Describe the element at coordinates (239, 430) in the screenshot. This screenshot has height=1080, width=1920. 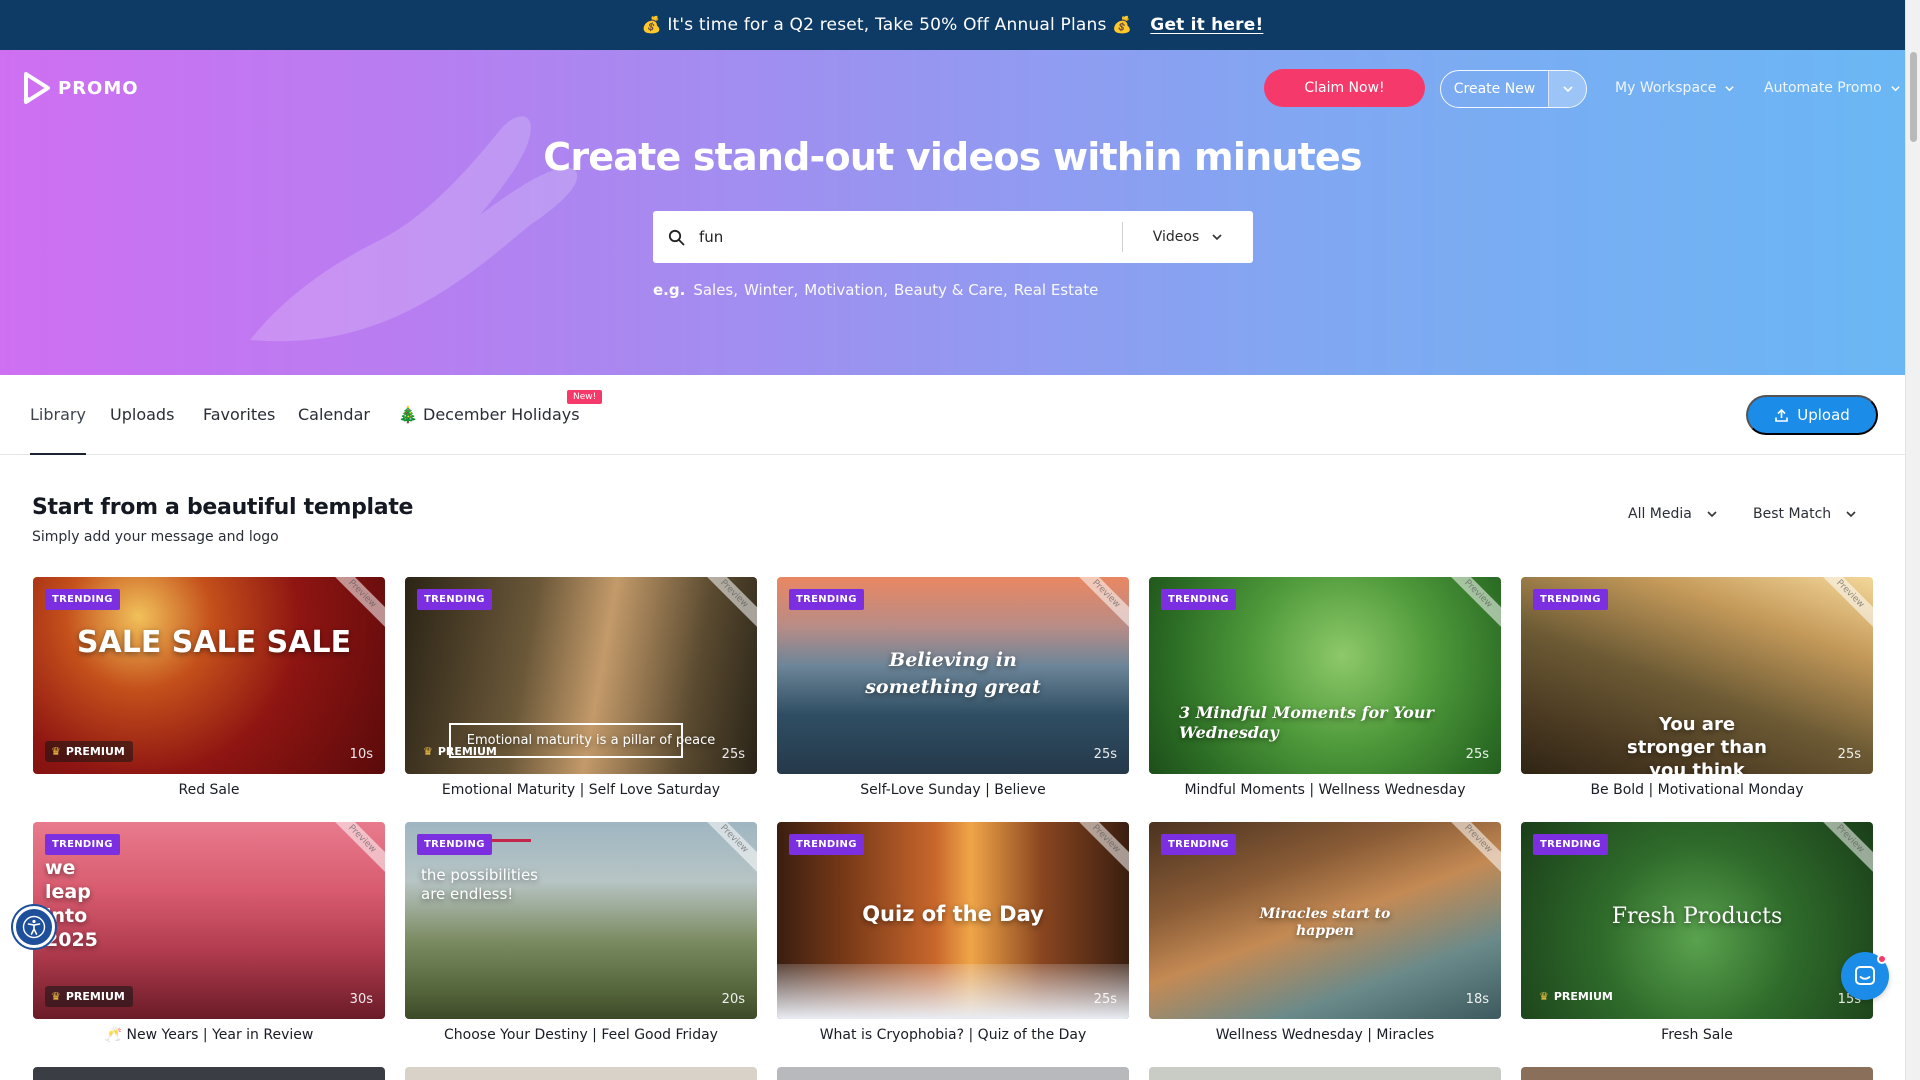
I see `tab-favorites: Favorites` at that location.